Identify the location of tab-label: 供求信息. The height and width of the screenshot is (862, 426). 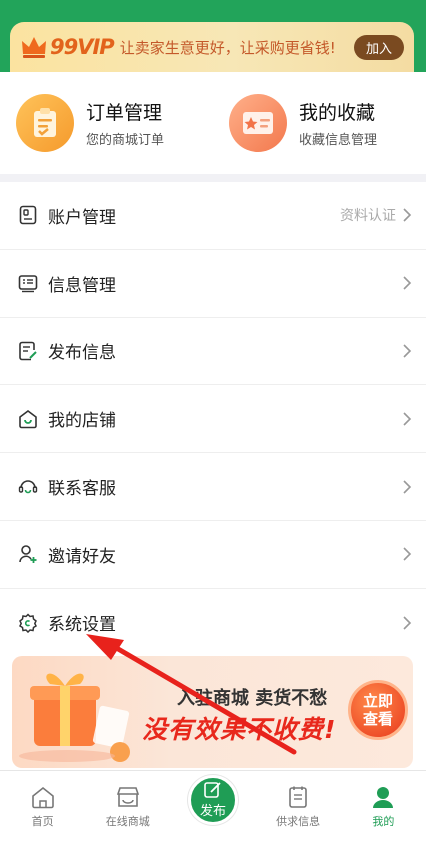
(298, 821).